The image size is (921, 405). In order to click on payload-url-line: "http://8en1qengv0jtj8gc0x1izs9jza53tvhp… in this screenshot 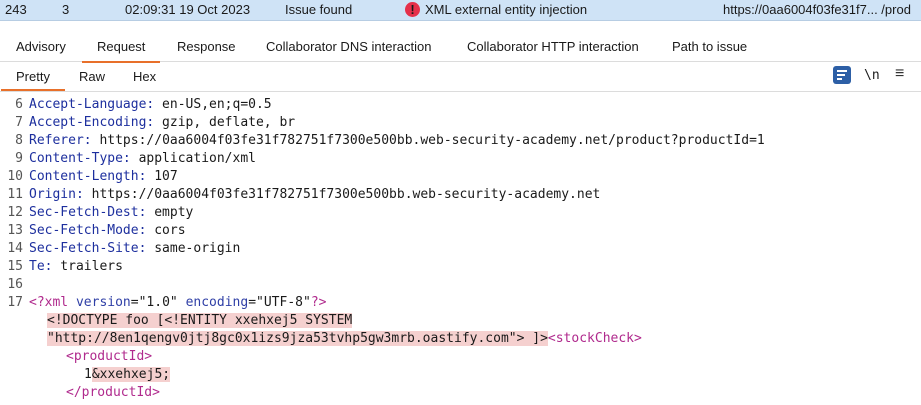, I will do `click(344, 338)`.